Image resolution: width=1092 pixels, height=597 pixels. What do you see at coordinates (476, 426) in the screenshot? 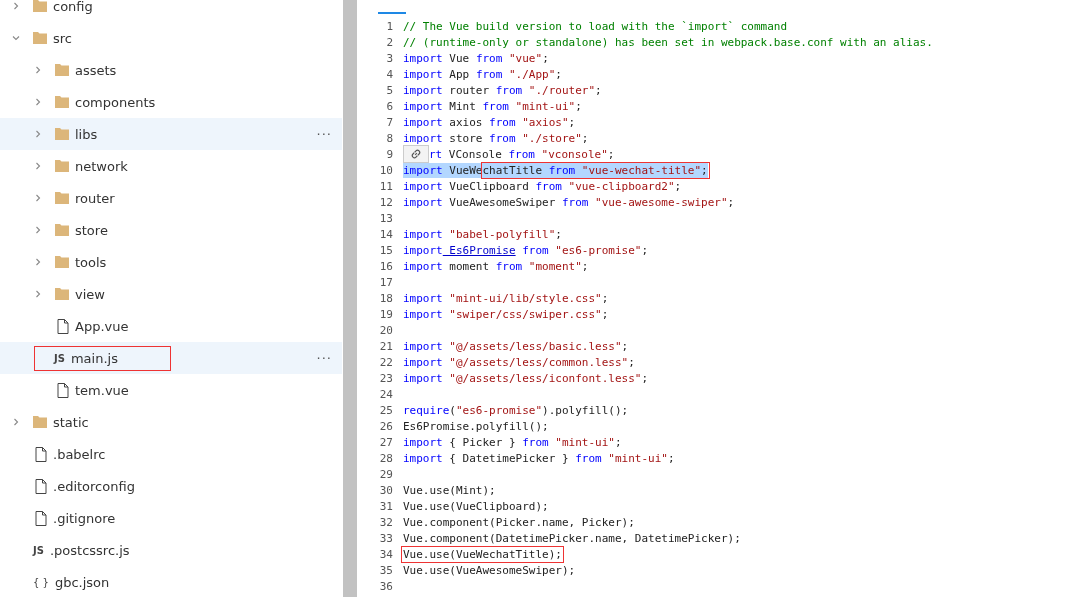
I see `code-line: Es6Promise.polyfill();` at bounding box center [476, 426].